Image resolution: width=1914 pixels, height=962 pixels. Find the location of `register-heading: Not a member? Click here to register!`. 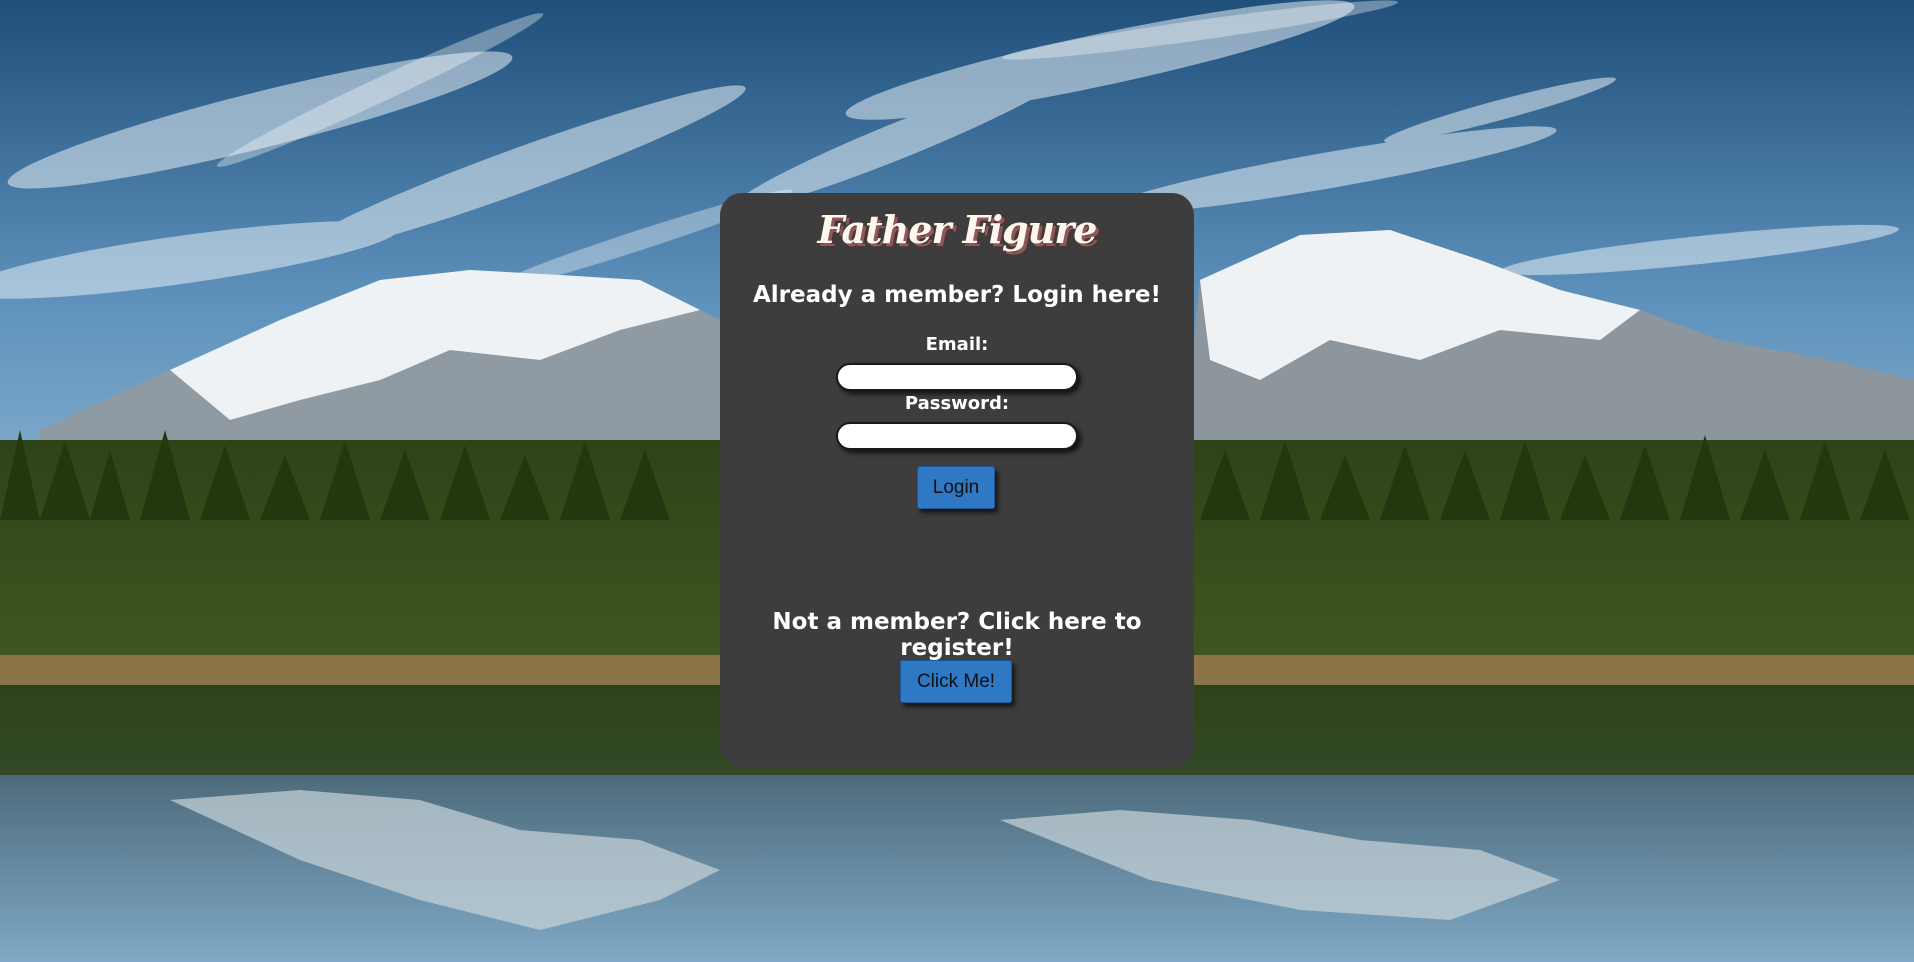

register-heading: Not a member? Click here to register! is located at coordinates (957, 635).